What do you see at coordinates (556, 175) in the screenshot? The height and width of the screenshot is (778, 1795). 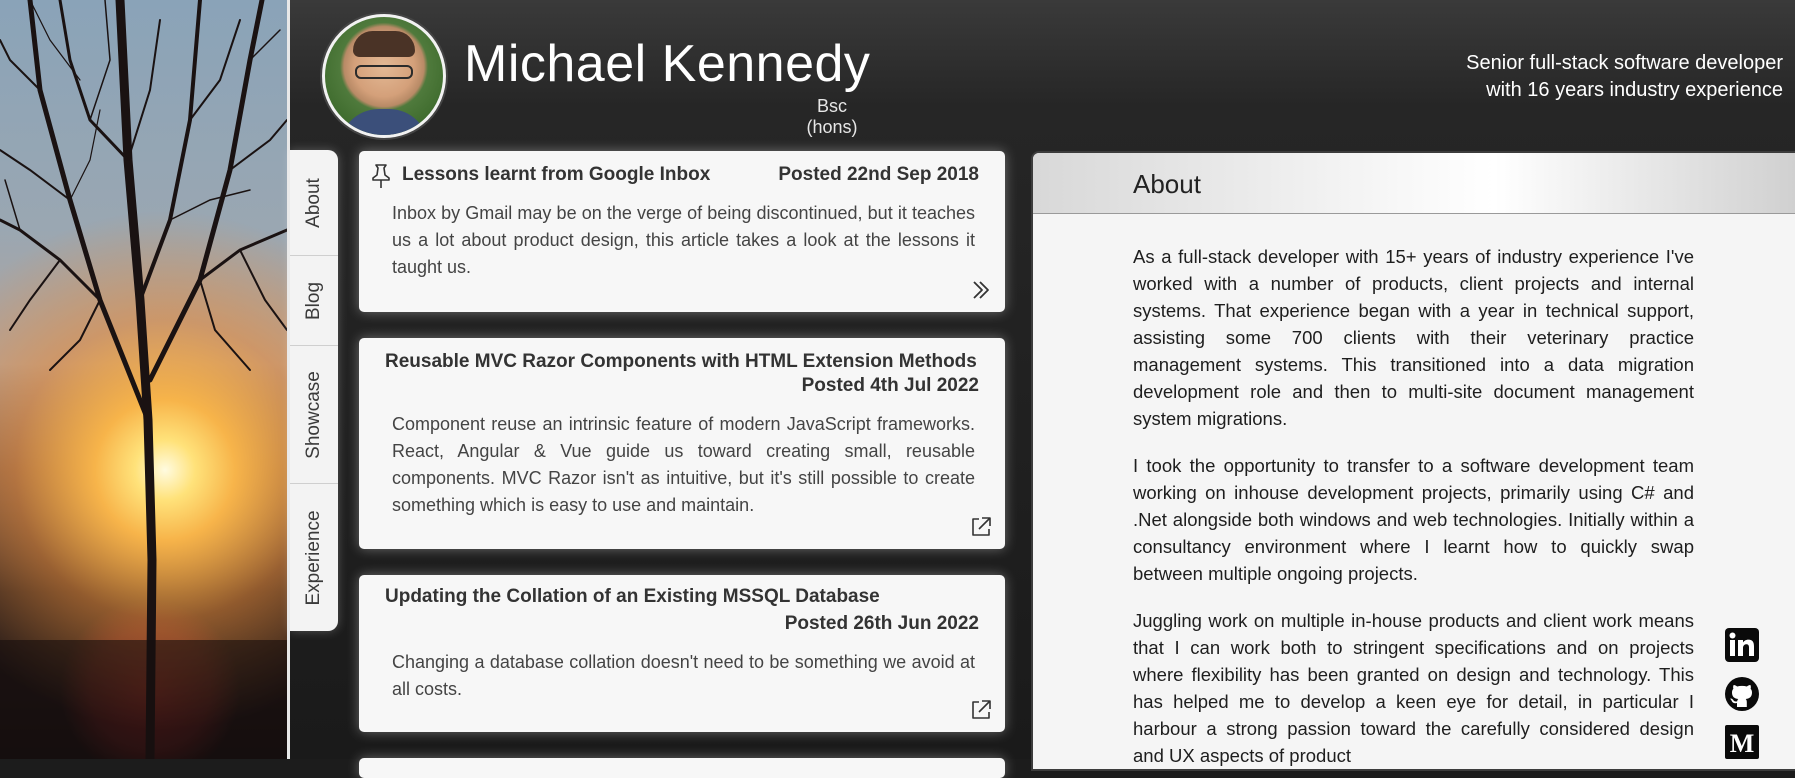 I see `post-title: Lessons learnt from Google Inbox` at bounding box center [556, 175].